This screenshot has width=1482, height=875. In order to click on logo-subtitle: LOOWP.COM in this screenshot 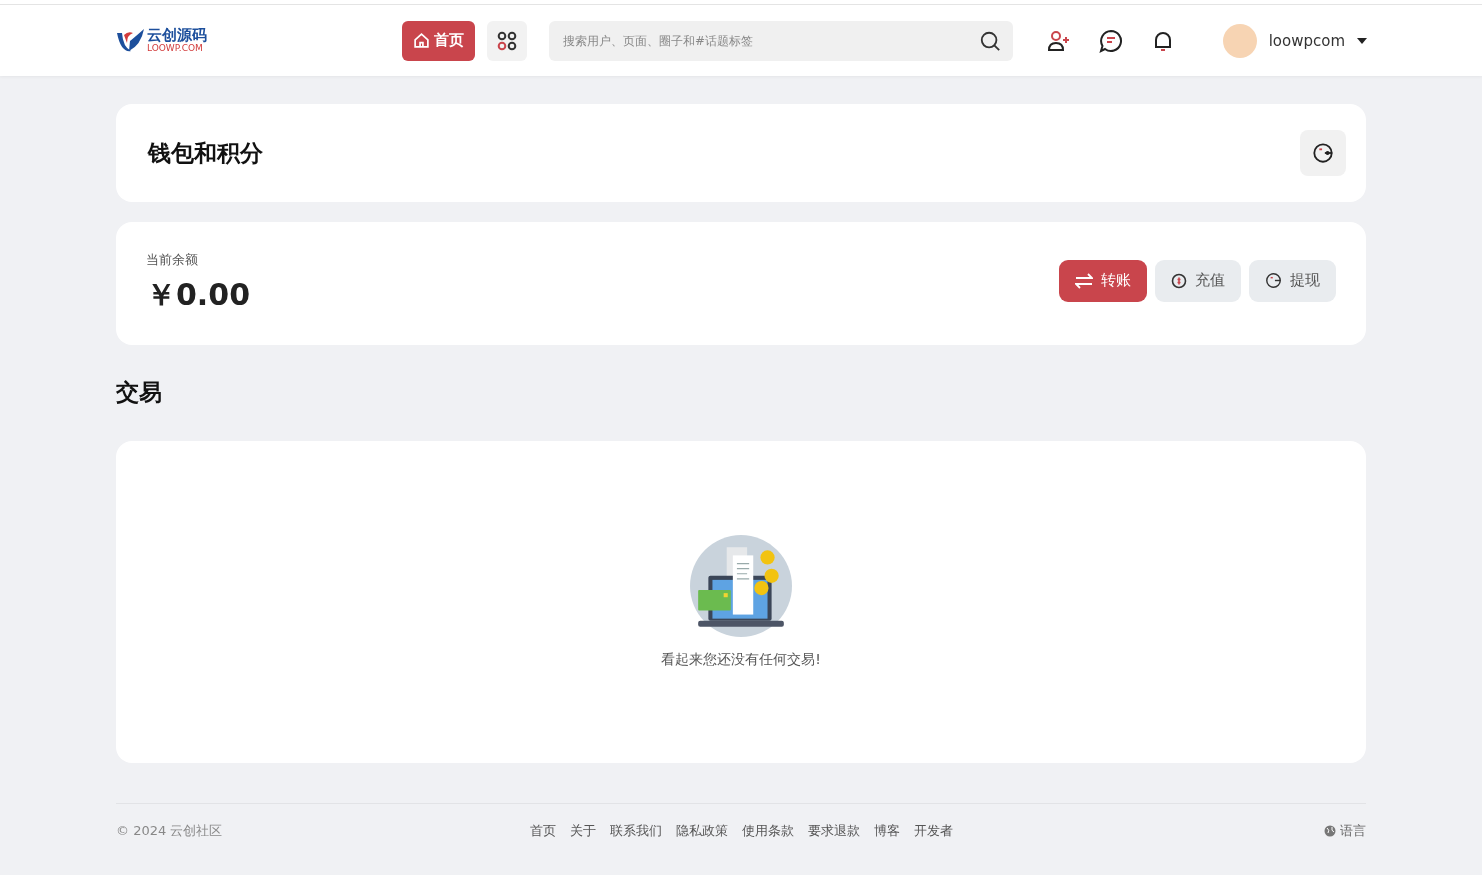, I will do `click(175, 48)`.